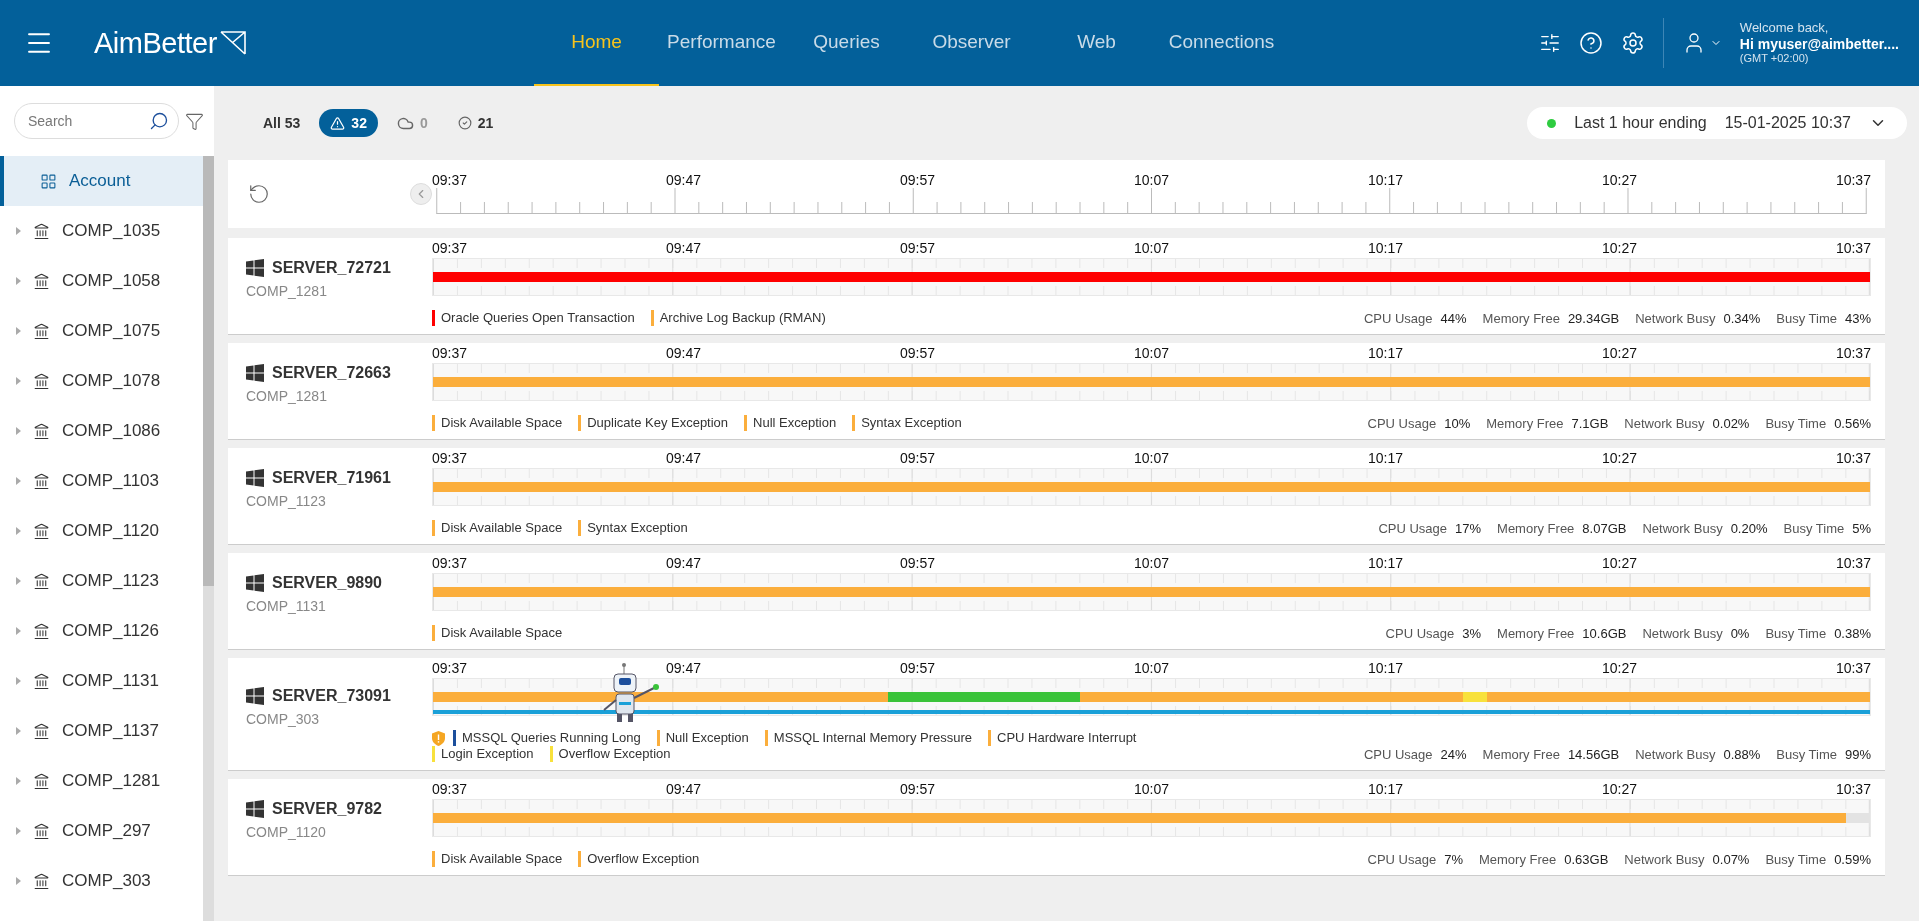 Image resolution: width=1919 pixels, height=921 pixels. Describe the element at coordinates (475, 123) in the screenshot. I see `filter-chip: 21` at that location.